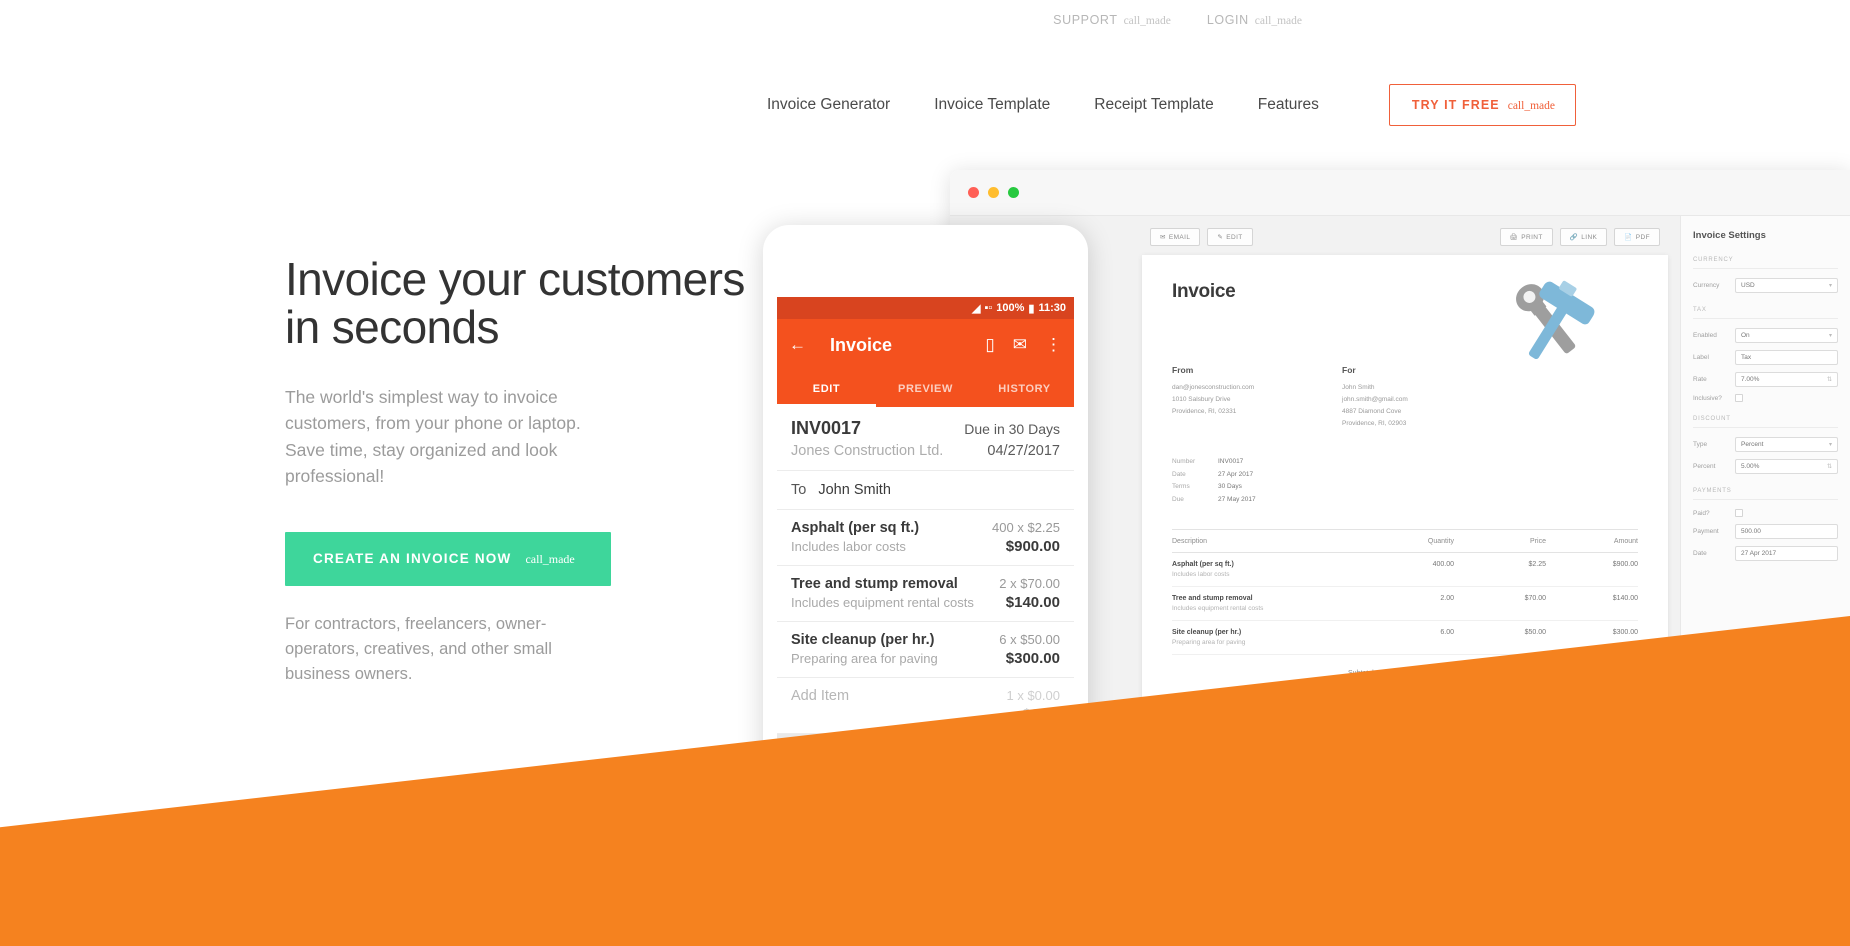 This screenshot has width=1850, height=946. I want to click on create-invoice-label: CREATE AN INVOICE NOW, so click(412, 558).